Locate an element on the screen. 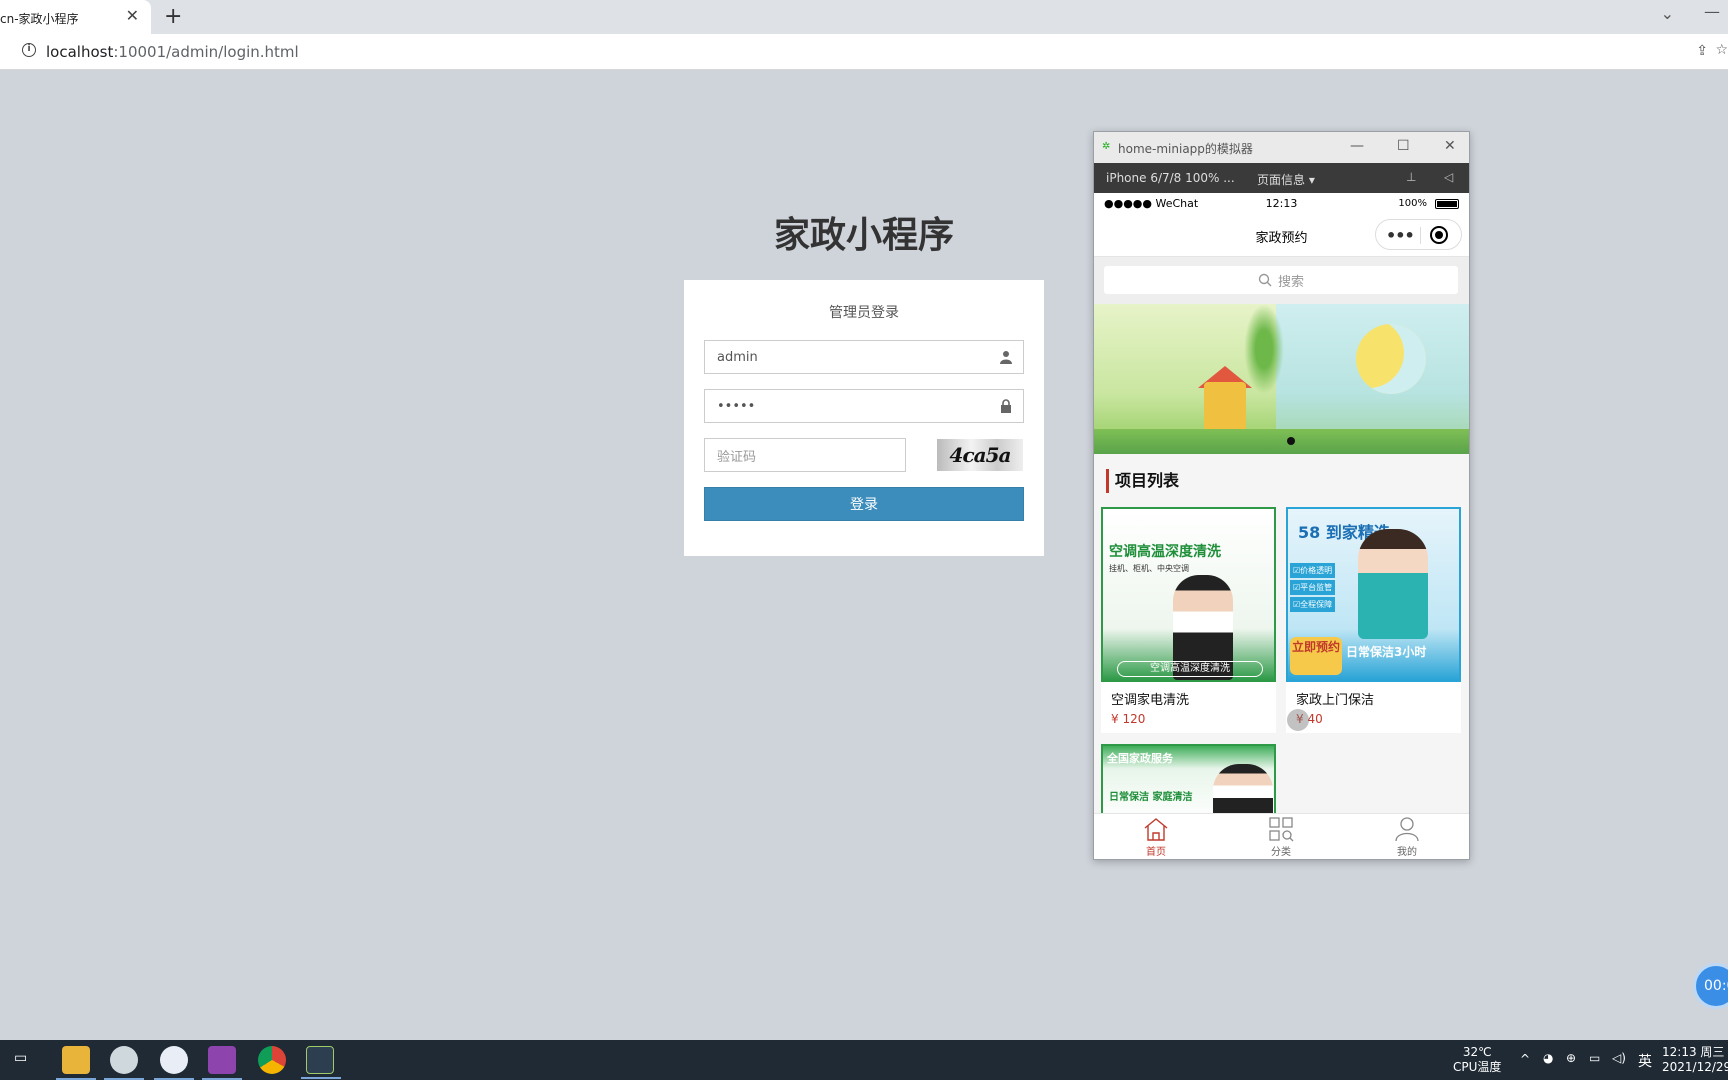  tab-label: 首页 is located at coordinates (1156, 852).